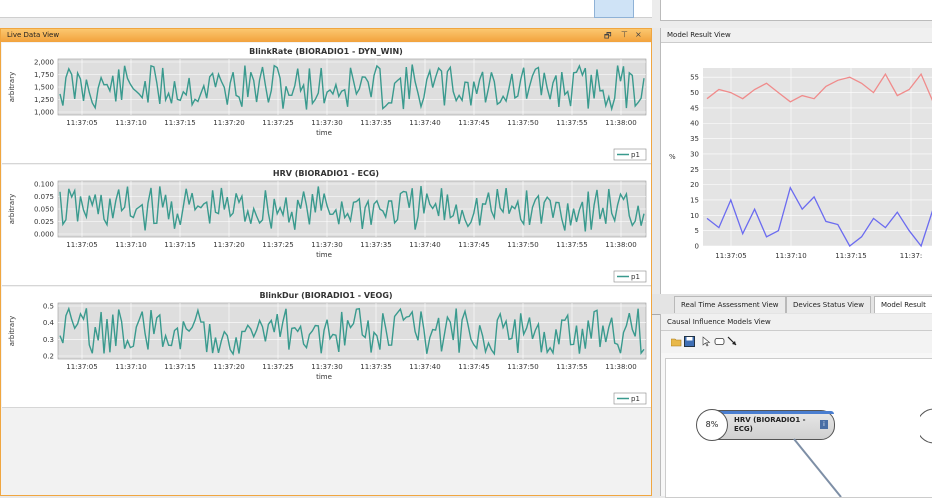 This screenshot has width=932, height=498. What do you see at coordinates (694, 108) in the screenshot?
I see `y-tick-label: 45` at bounding box center [694, 108].